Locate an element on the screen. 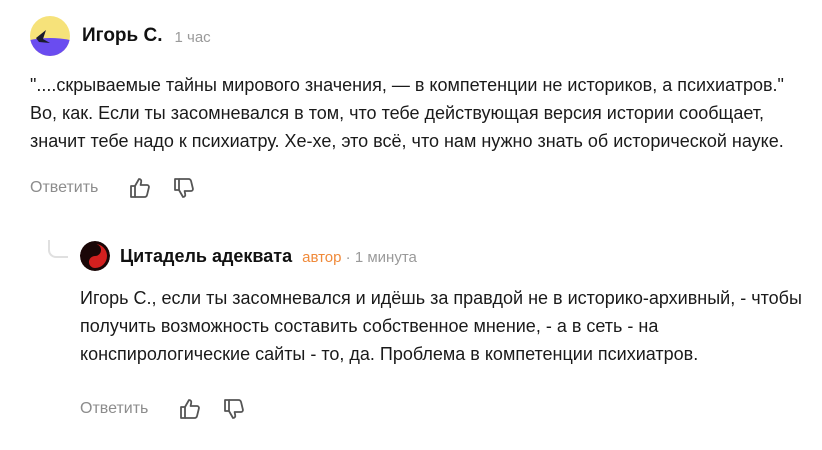 The height and width of the screenshot is (450, 822). author-badge: автор is located at coordinates (322, 257).